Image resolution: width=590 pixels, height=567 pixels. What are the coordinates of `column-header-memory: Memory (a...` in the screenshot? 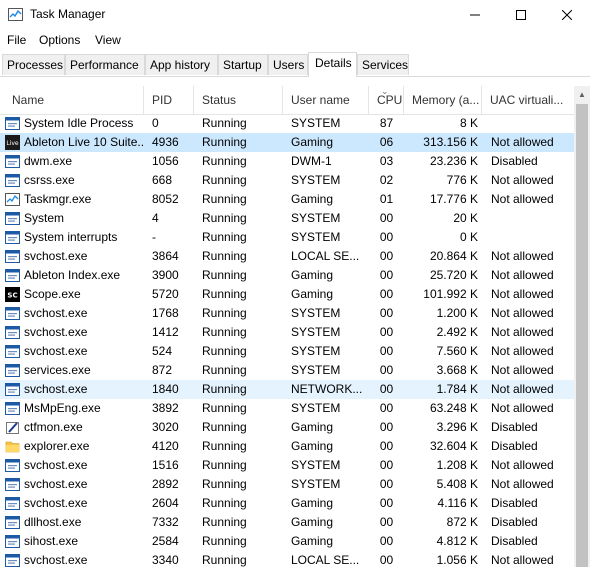 It's located at (443, 100).